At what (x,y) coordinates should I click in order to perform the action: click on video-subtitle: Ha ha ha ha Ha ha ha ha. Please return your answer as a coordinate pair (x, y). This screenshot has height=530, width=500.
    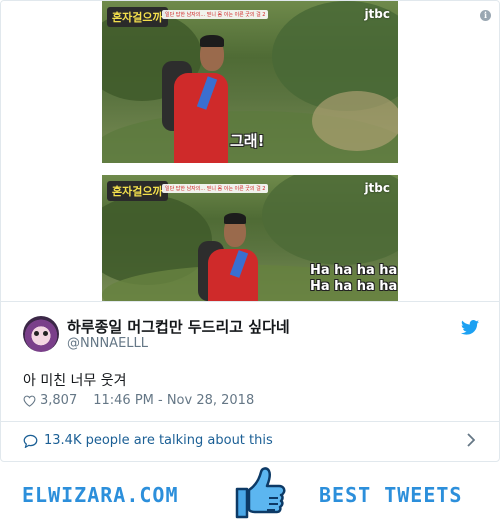
    Looking at the image, I should click on (354, 278).